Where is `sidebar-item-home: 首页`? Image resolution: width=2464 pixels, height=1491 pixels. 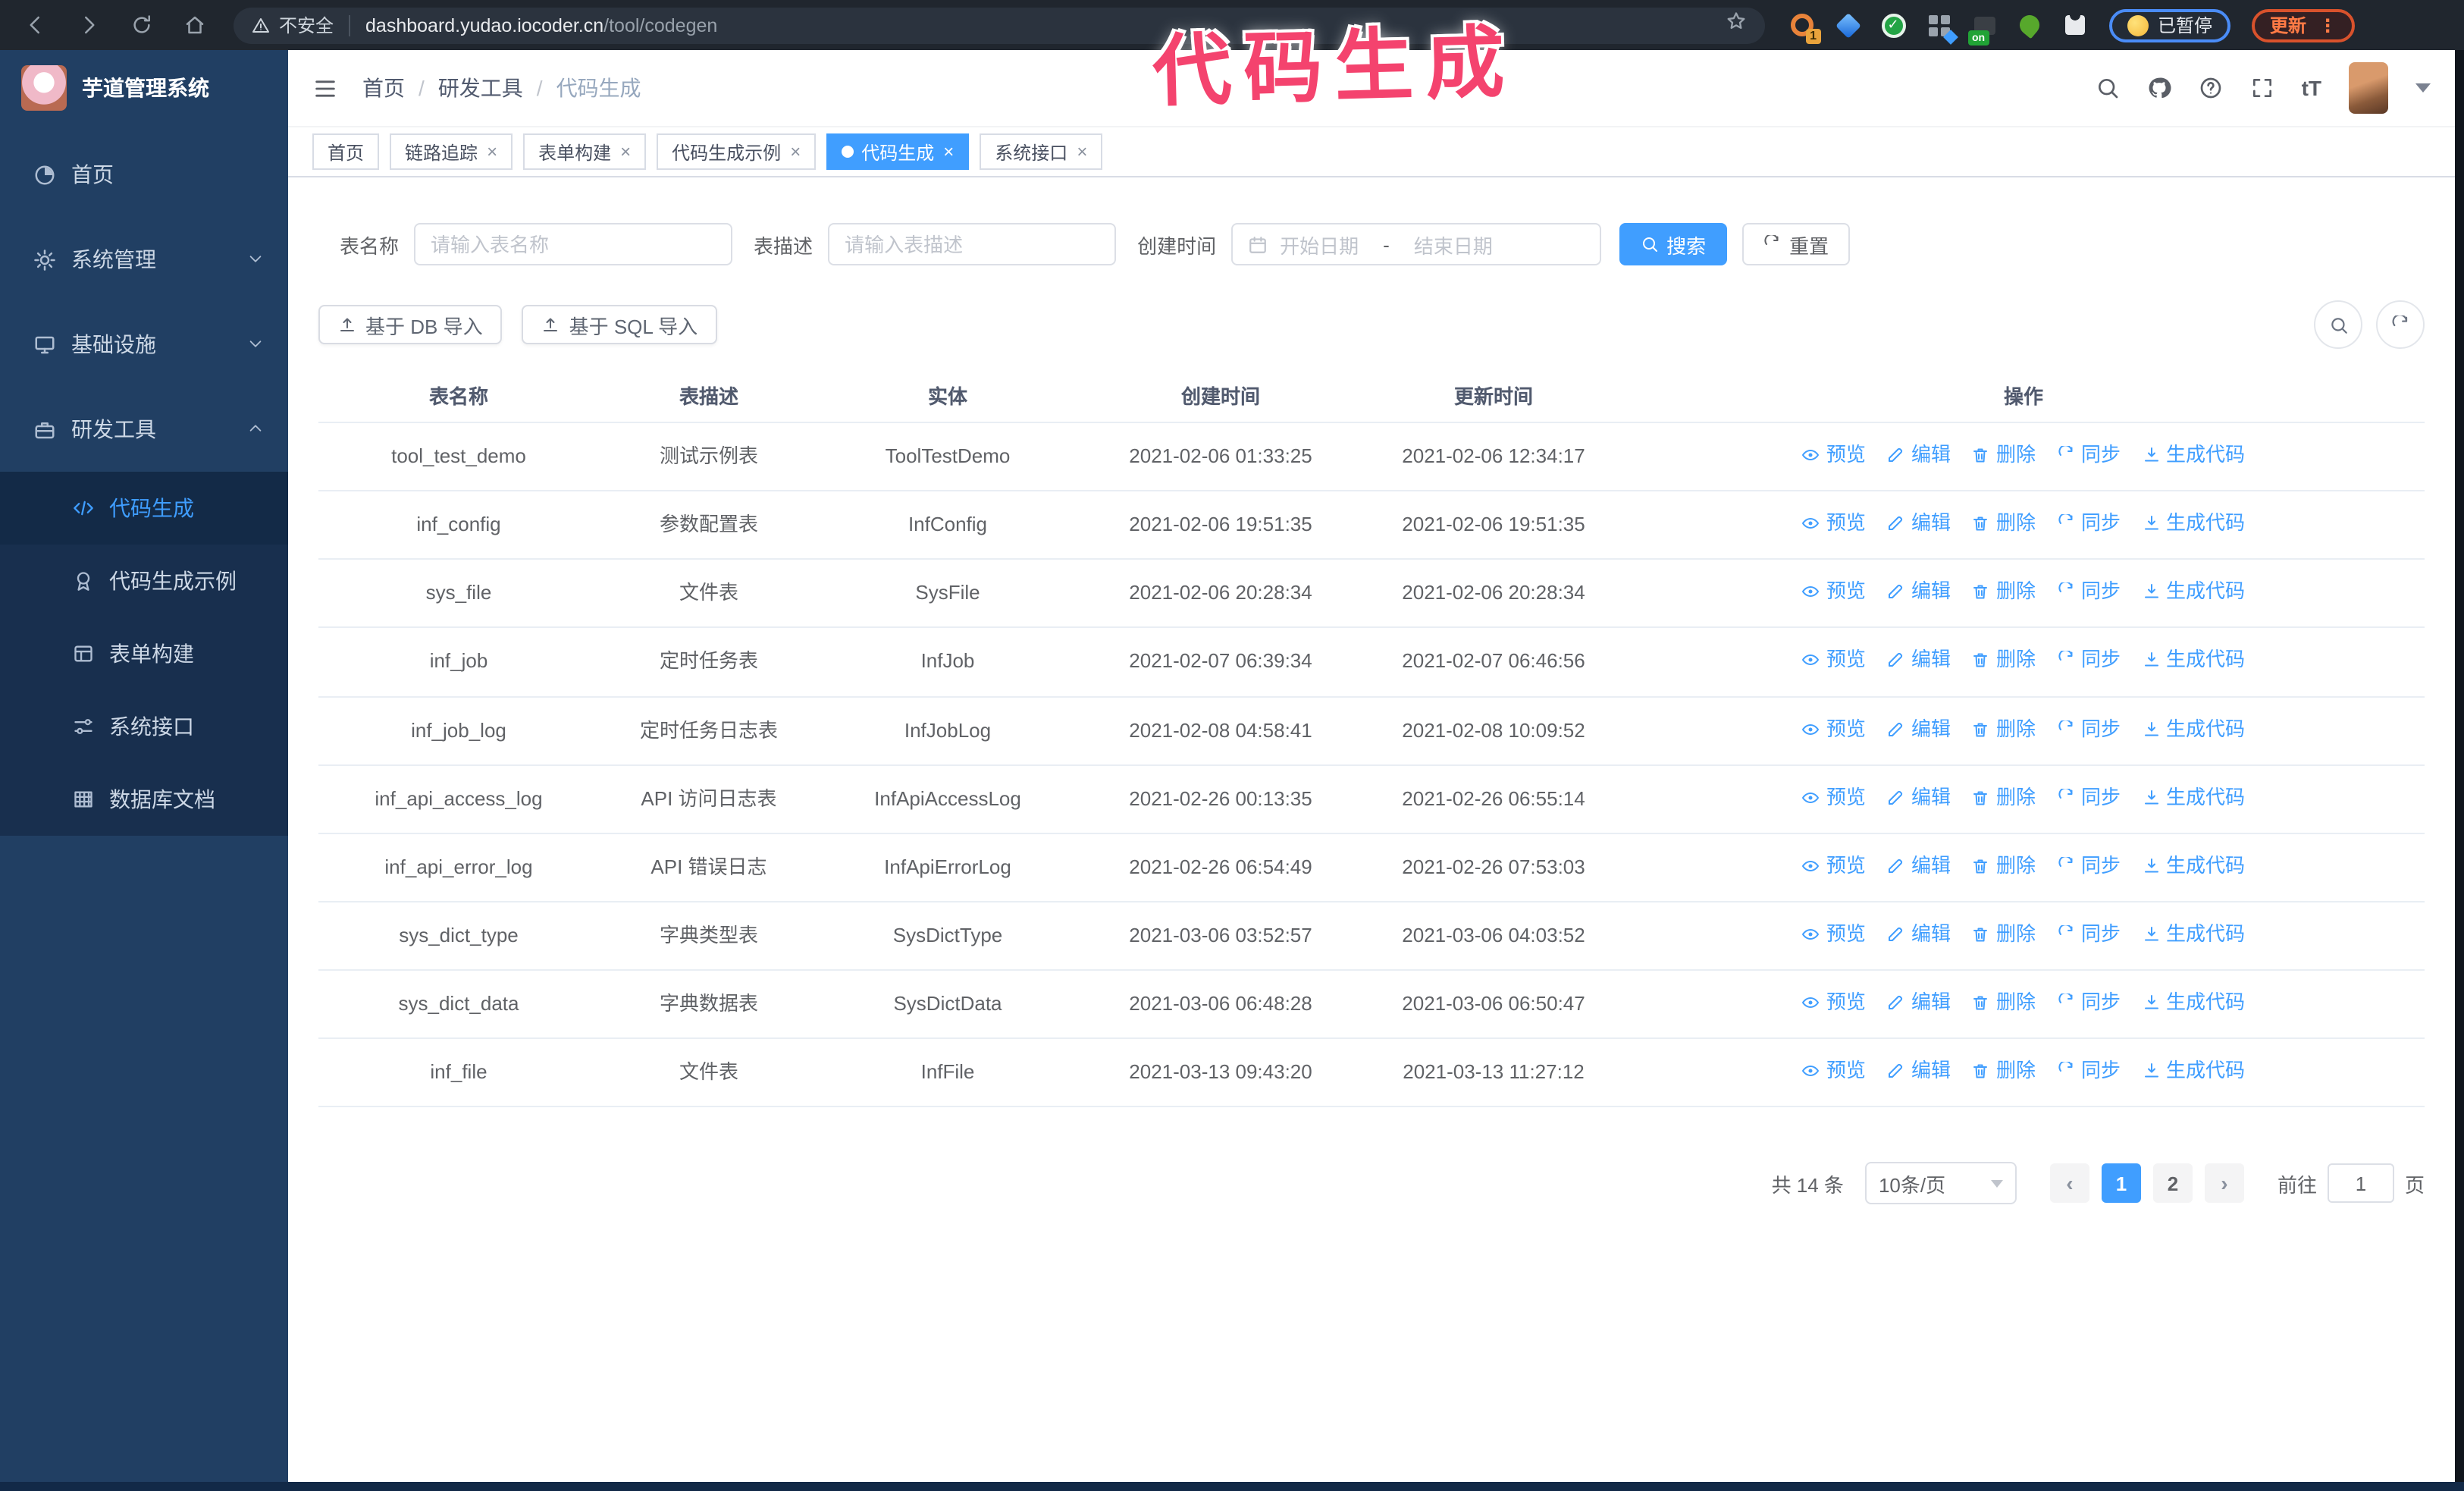 sidebar-item-home: 首页 is located at coordinates (144, 174).